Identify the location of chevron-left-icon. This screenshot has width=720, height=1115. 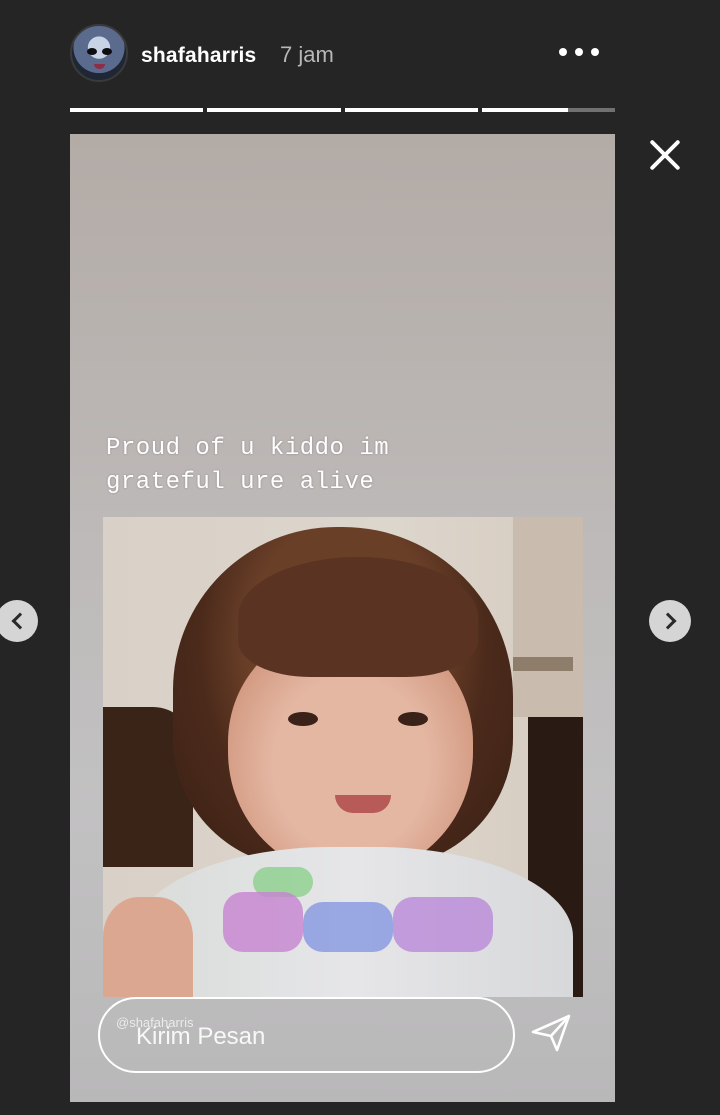
(19, 621).